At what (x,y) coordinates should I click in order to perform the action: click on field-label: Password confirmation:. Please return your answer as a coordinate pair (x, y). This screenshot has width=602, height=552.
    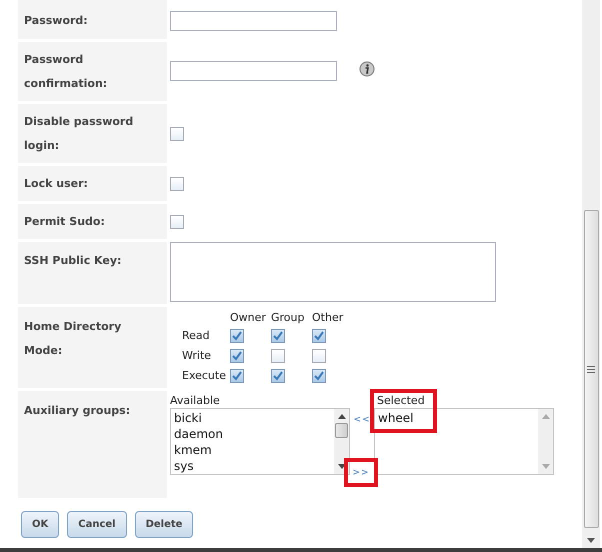
    Looking at the image, I should click on (66, 72).